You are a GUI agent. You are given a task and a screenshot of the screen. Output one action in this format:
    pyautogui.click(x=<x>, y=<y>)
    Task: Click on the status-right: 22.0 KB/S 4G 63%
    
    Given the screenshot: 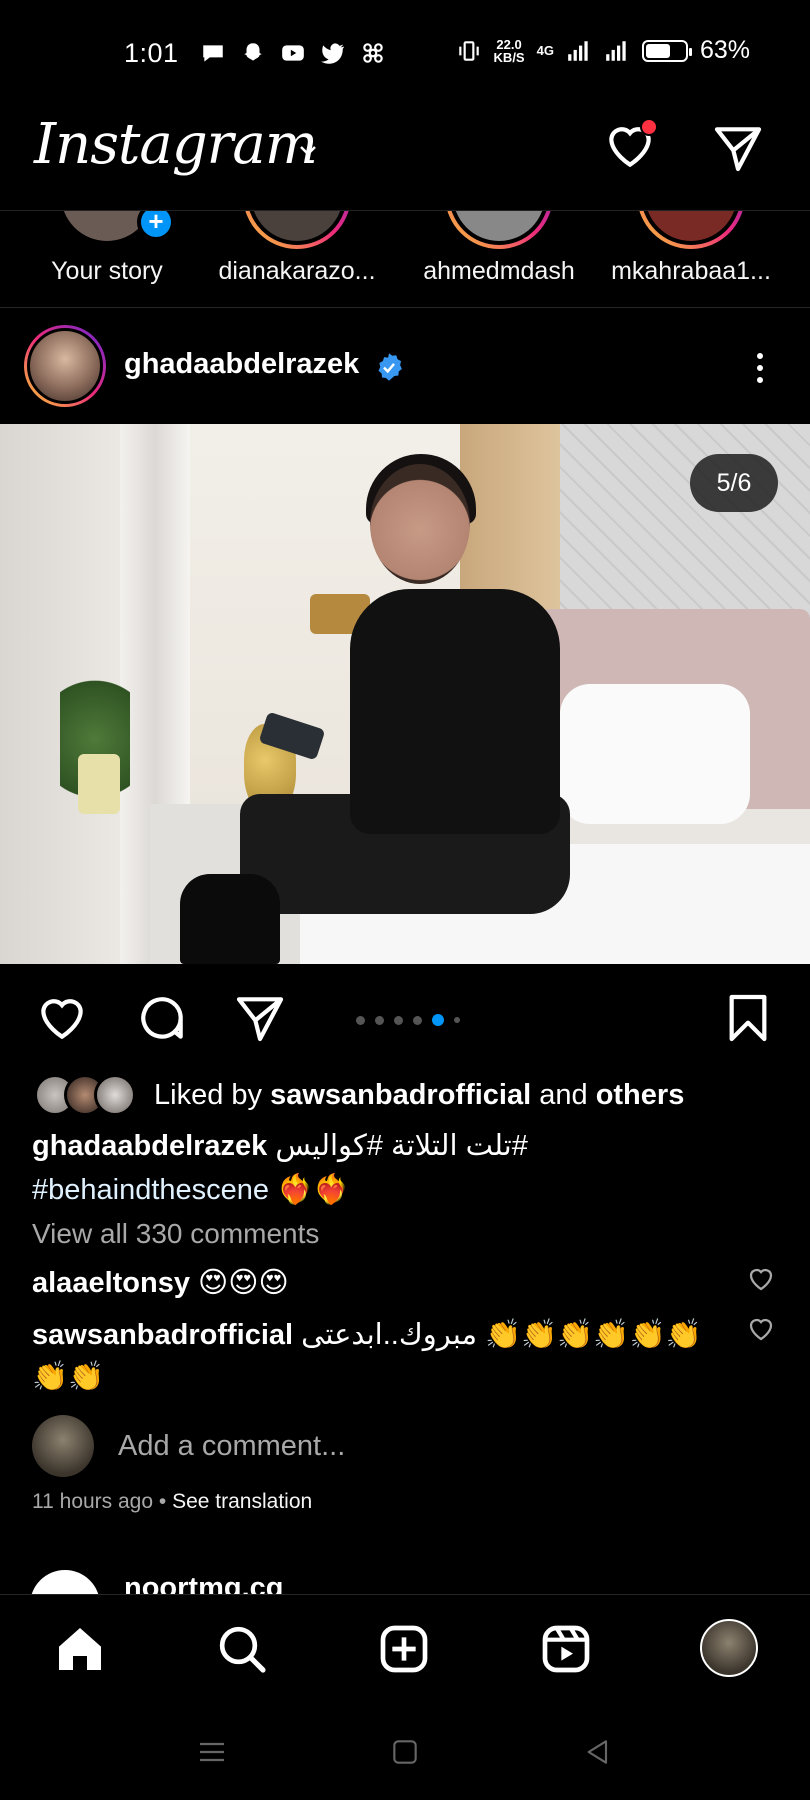 What is the action you would take?
    pyautogui.click(x=603, y=50)
    